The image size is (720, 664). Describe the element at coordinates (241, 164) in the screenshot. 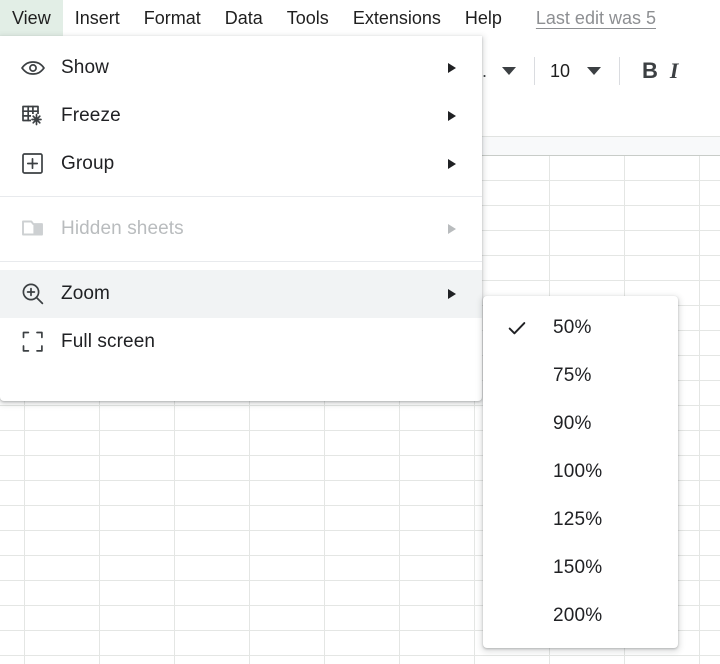

I see `menu-item-group: Group` at that location.